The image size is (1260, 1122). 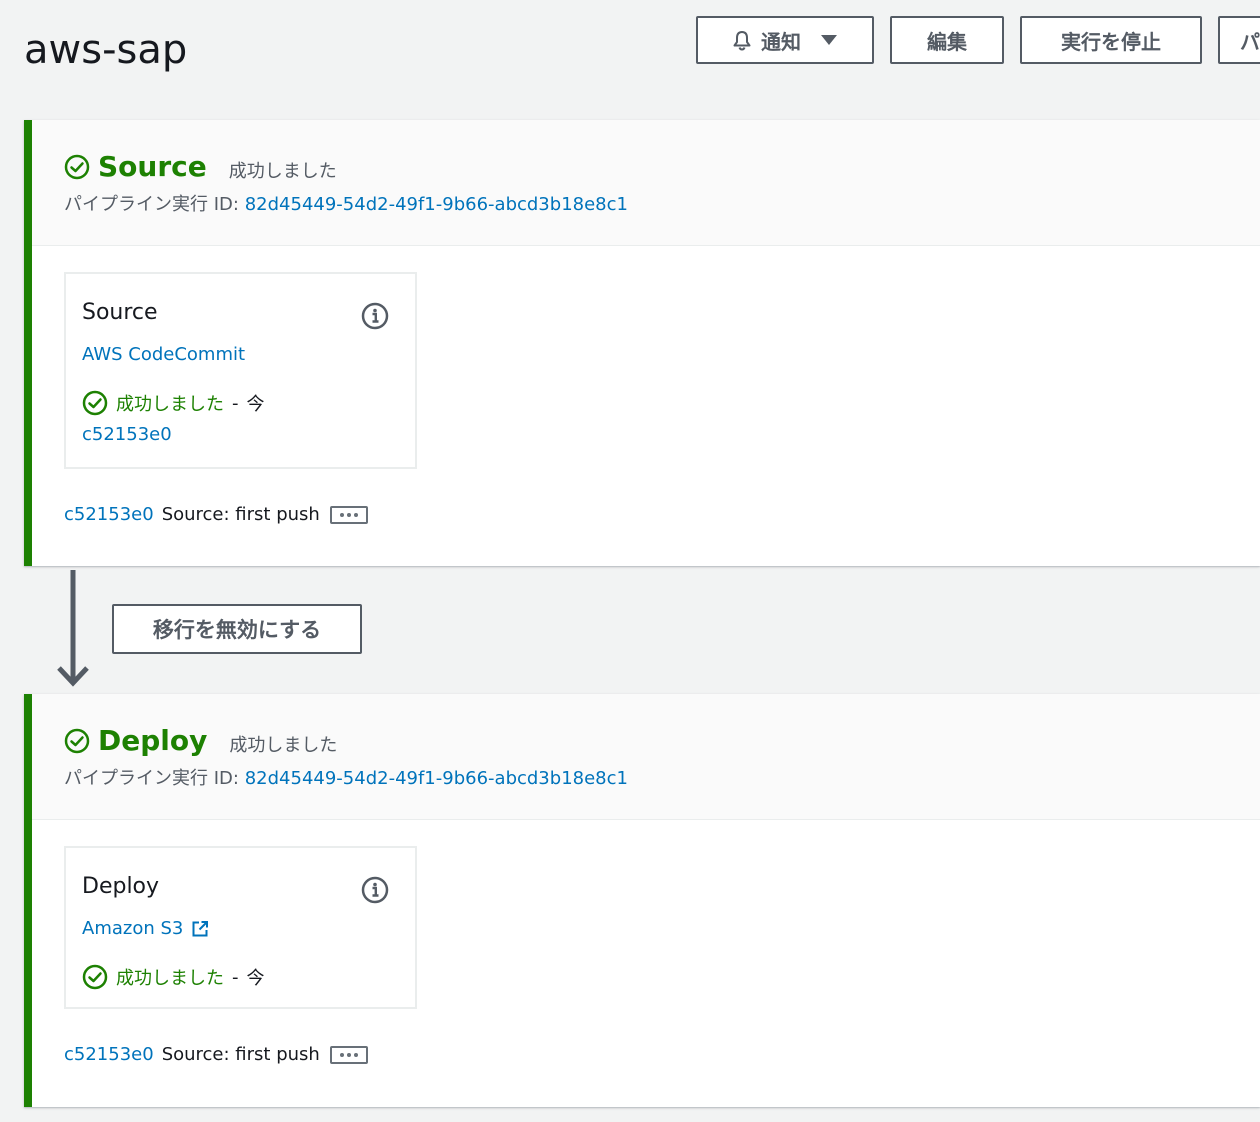 What do you see at coordinates (200, 929) in the screenshot?
I see `external-link-icon` at bounding box center [200, 929].